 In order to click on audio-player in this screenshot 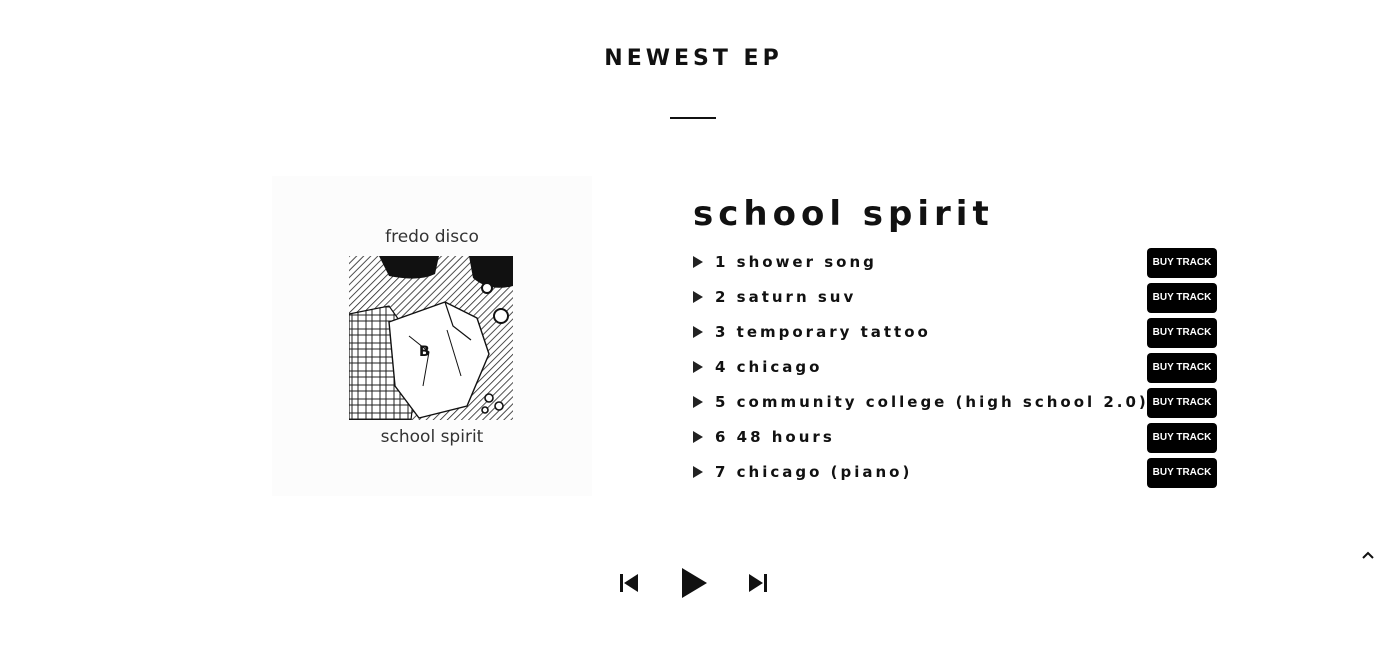, I will do `click(693, 583)`.